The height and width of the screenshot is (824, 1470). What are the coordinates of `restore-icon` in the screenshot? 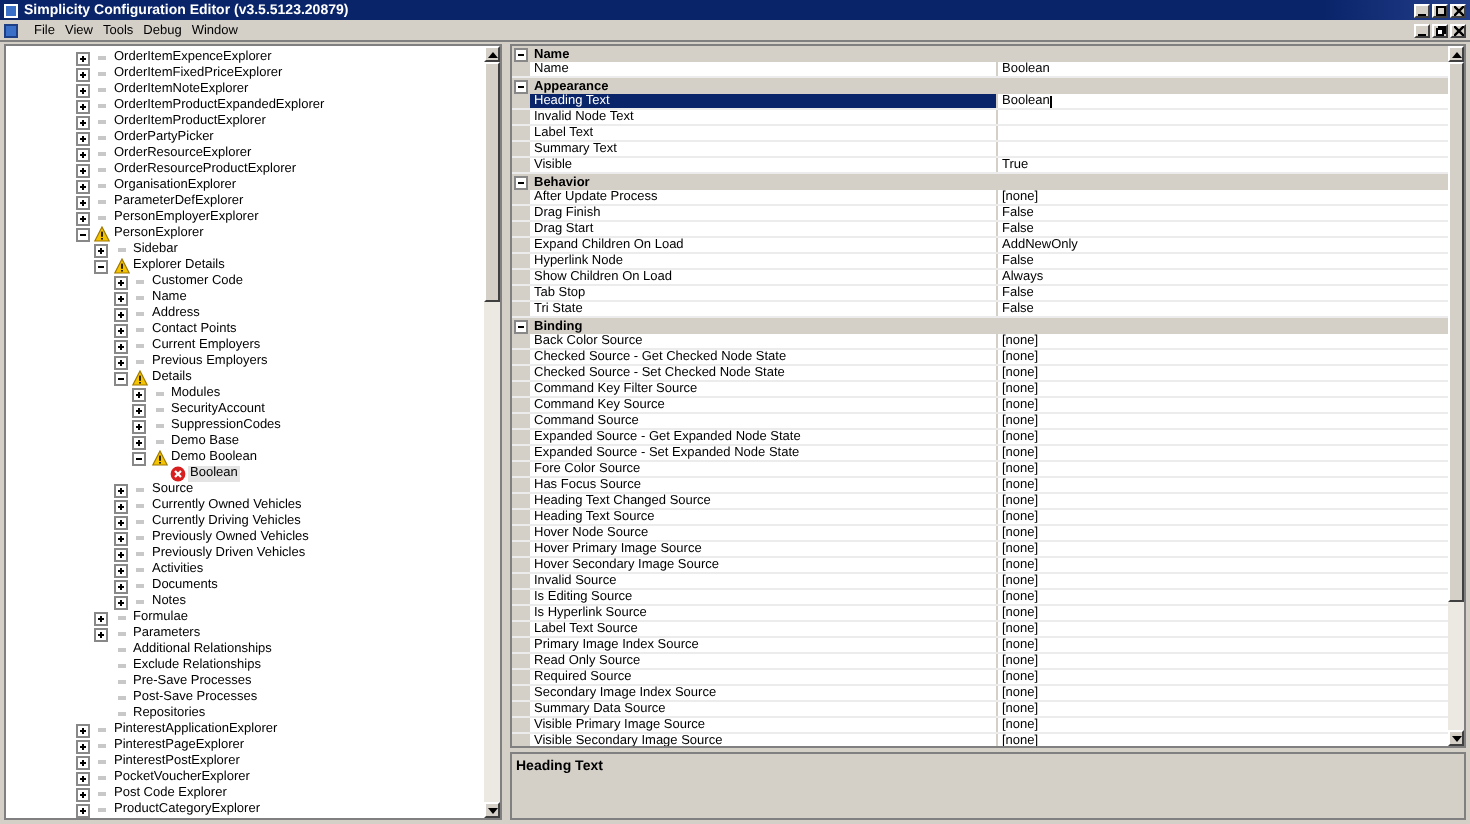 It's located at (1440, 30).